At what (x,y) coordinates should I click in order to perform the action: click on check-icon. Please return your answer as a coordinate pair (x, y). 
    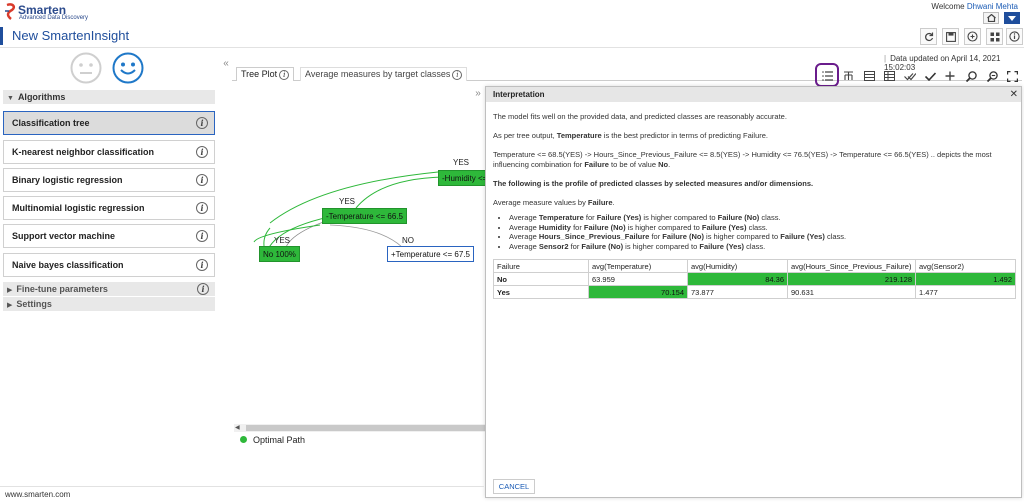
    Looking at the image, I should click on (930, 76).